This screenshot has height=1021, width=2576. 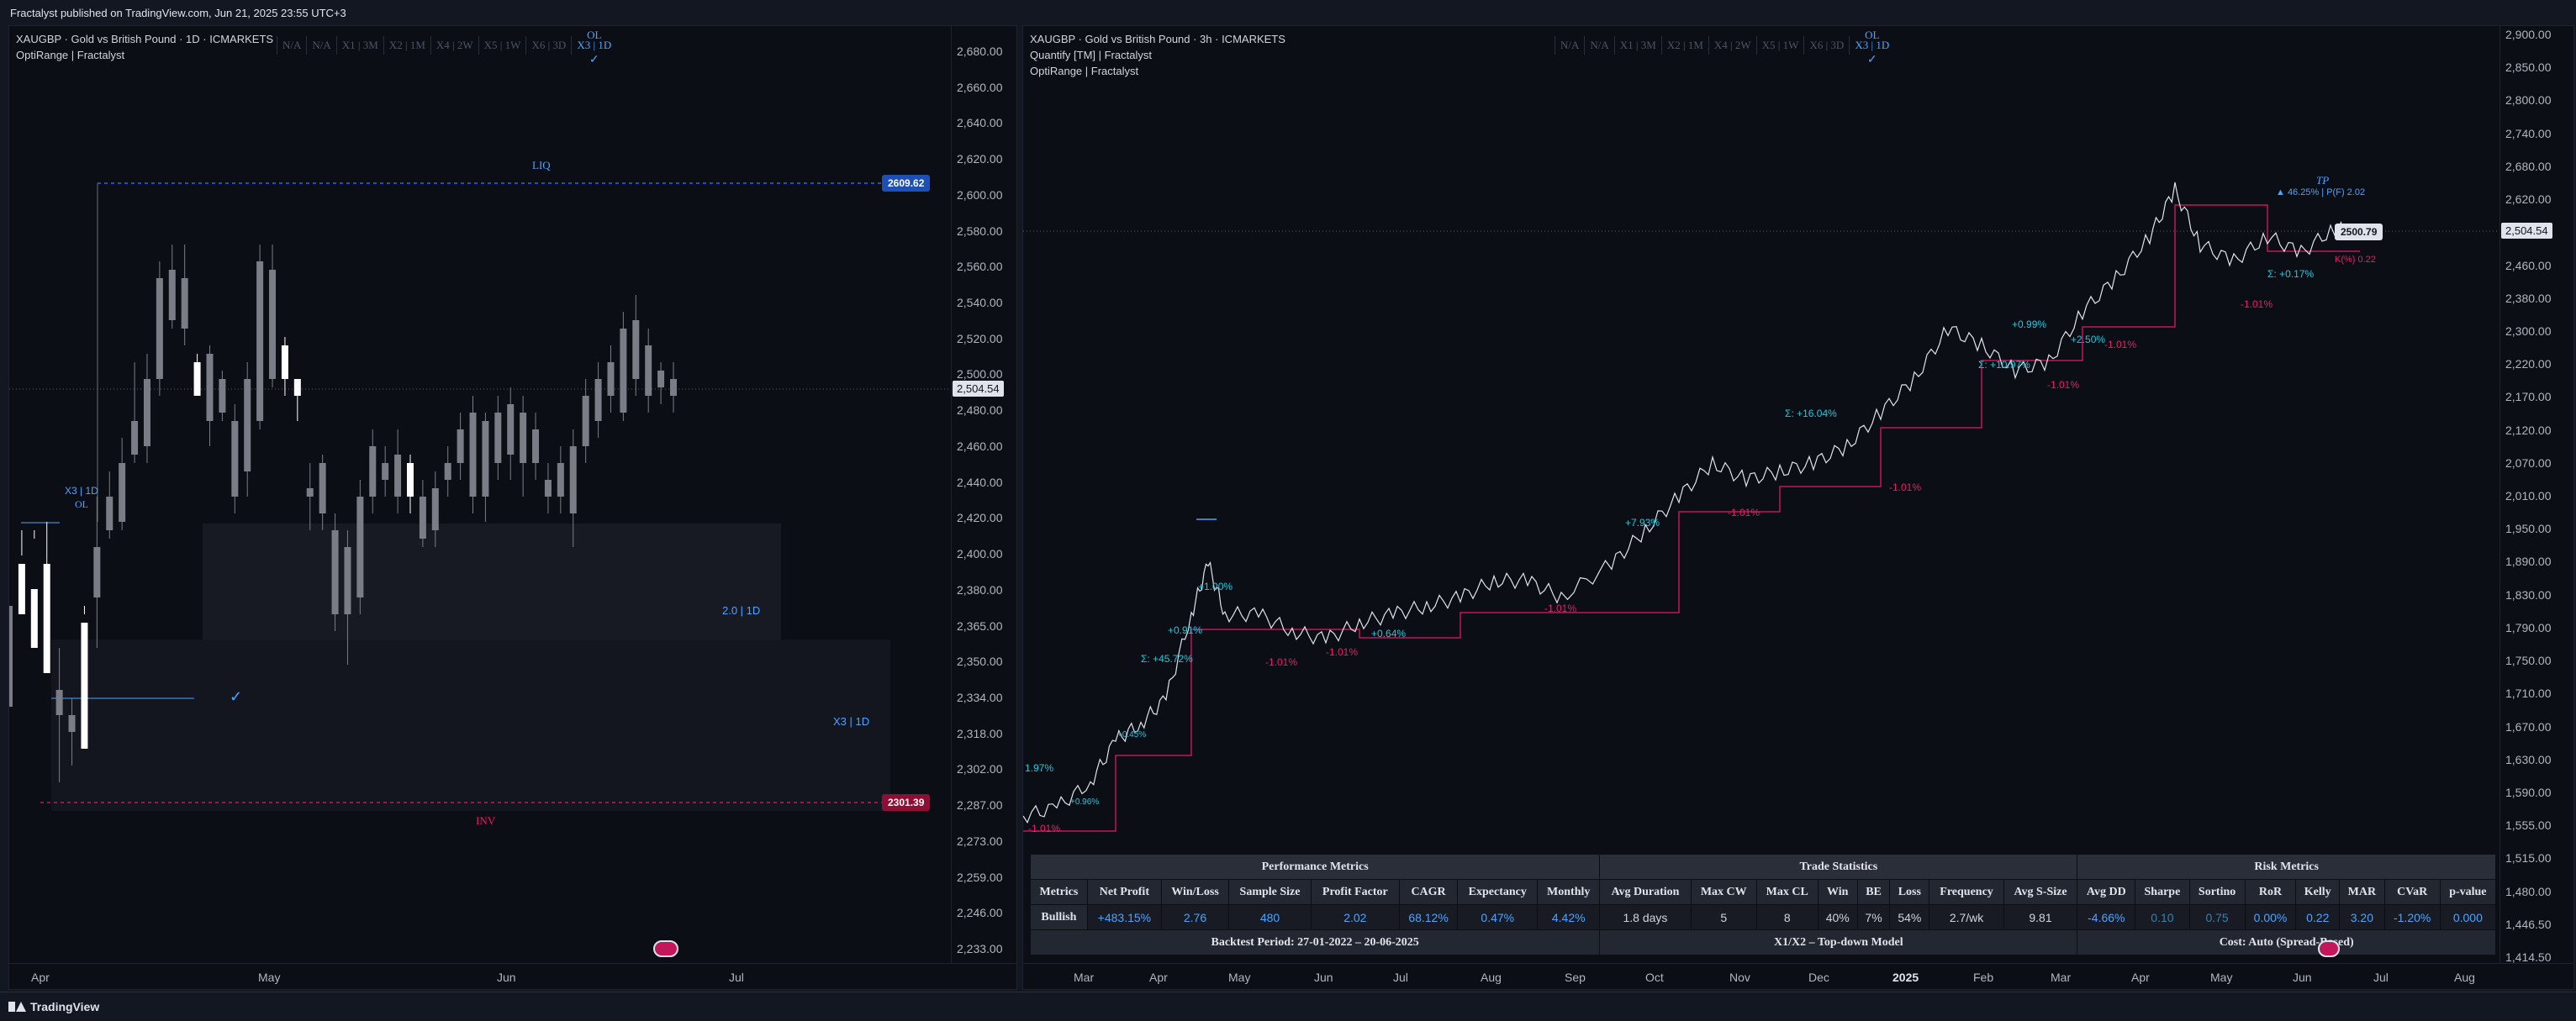 What do you see at coordinates (979, 389) in the screenshot?
I see `left-current-price-tag: 2,504.54` at bounding box center [979, 389].